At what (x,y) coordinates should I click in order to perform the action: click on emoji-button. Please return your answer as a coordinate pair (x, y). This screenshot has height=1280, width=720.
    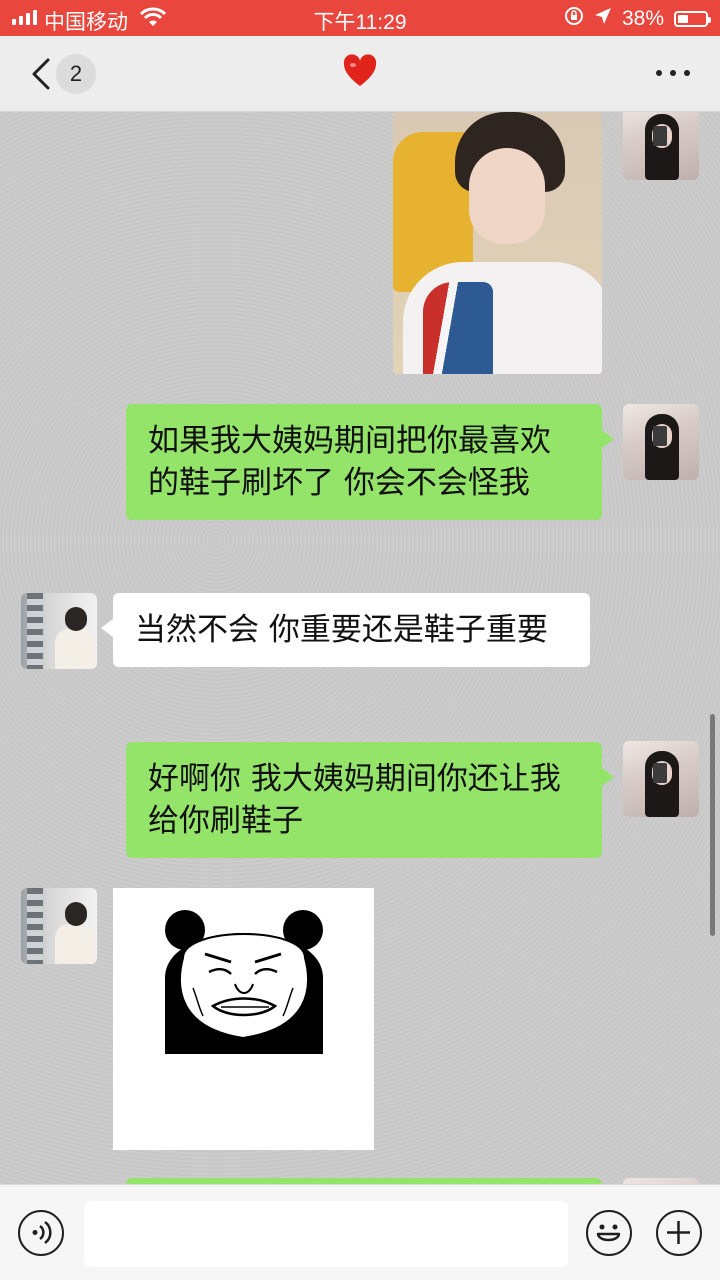
    Looking at the image, I should click on (609, 1233).